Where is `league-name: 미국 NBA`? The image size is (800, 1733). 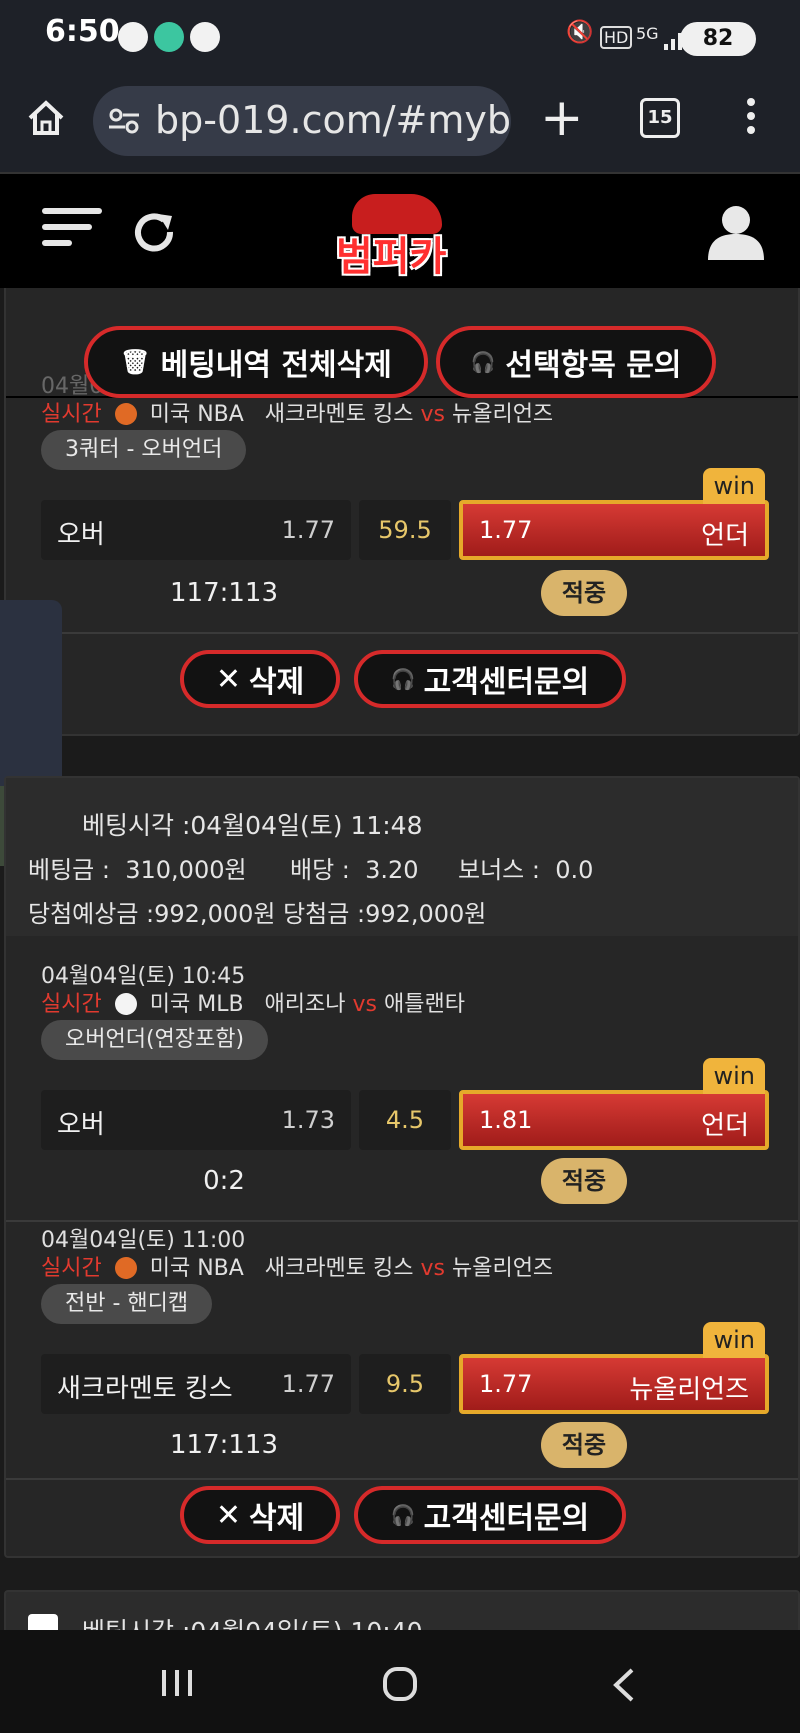
league-name: 미국 NBA is located at coordinates (196, 414).